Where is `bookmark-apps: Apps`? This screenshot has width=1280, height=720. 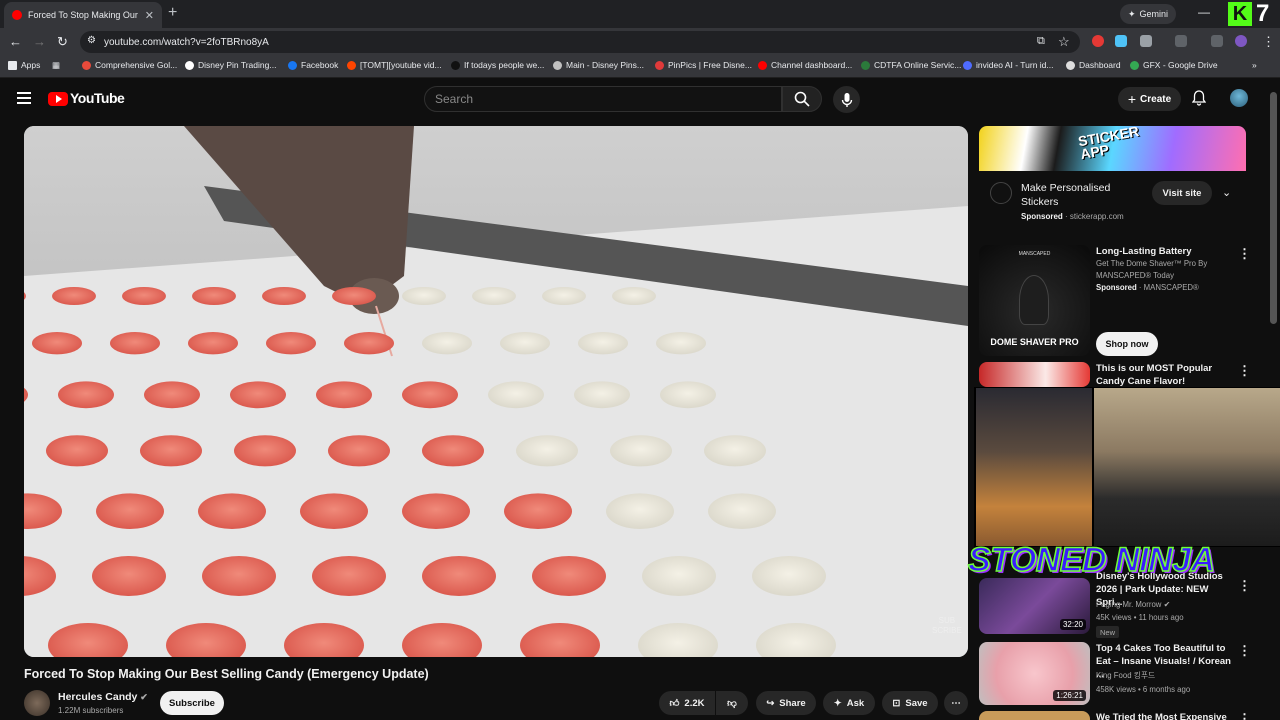 bookmark-apps: Apps is located at coordinates (24, 65).